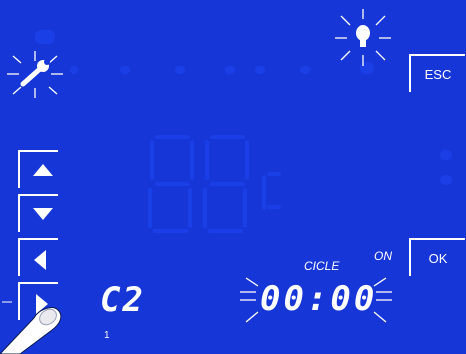 The height and width of the screenshot is (354, 466). I want to click on ok-button: OK, so click(437, 257).